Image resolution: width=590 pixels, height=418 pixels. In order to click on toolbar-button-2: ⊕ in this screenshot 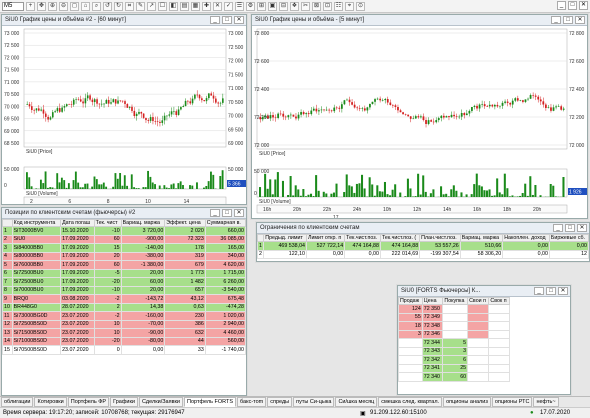, I will do `click(52, 6)`.